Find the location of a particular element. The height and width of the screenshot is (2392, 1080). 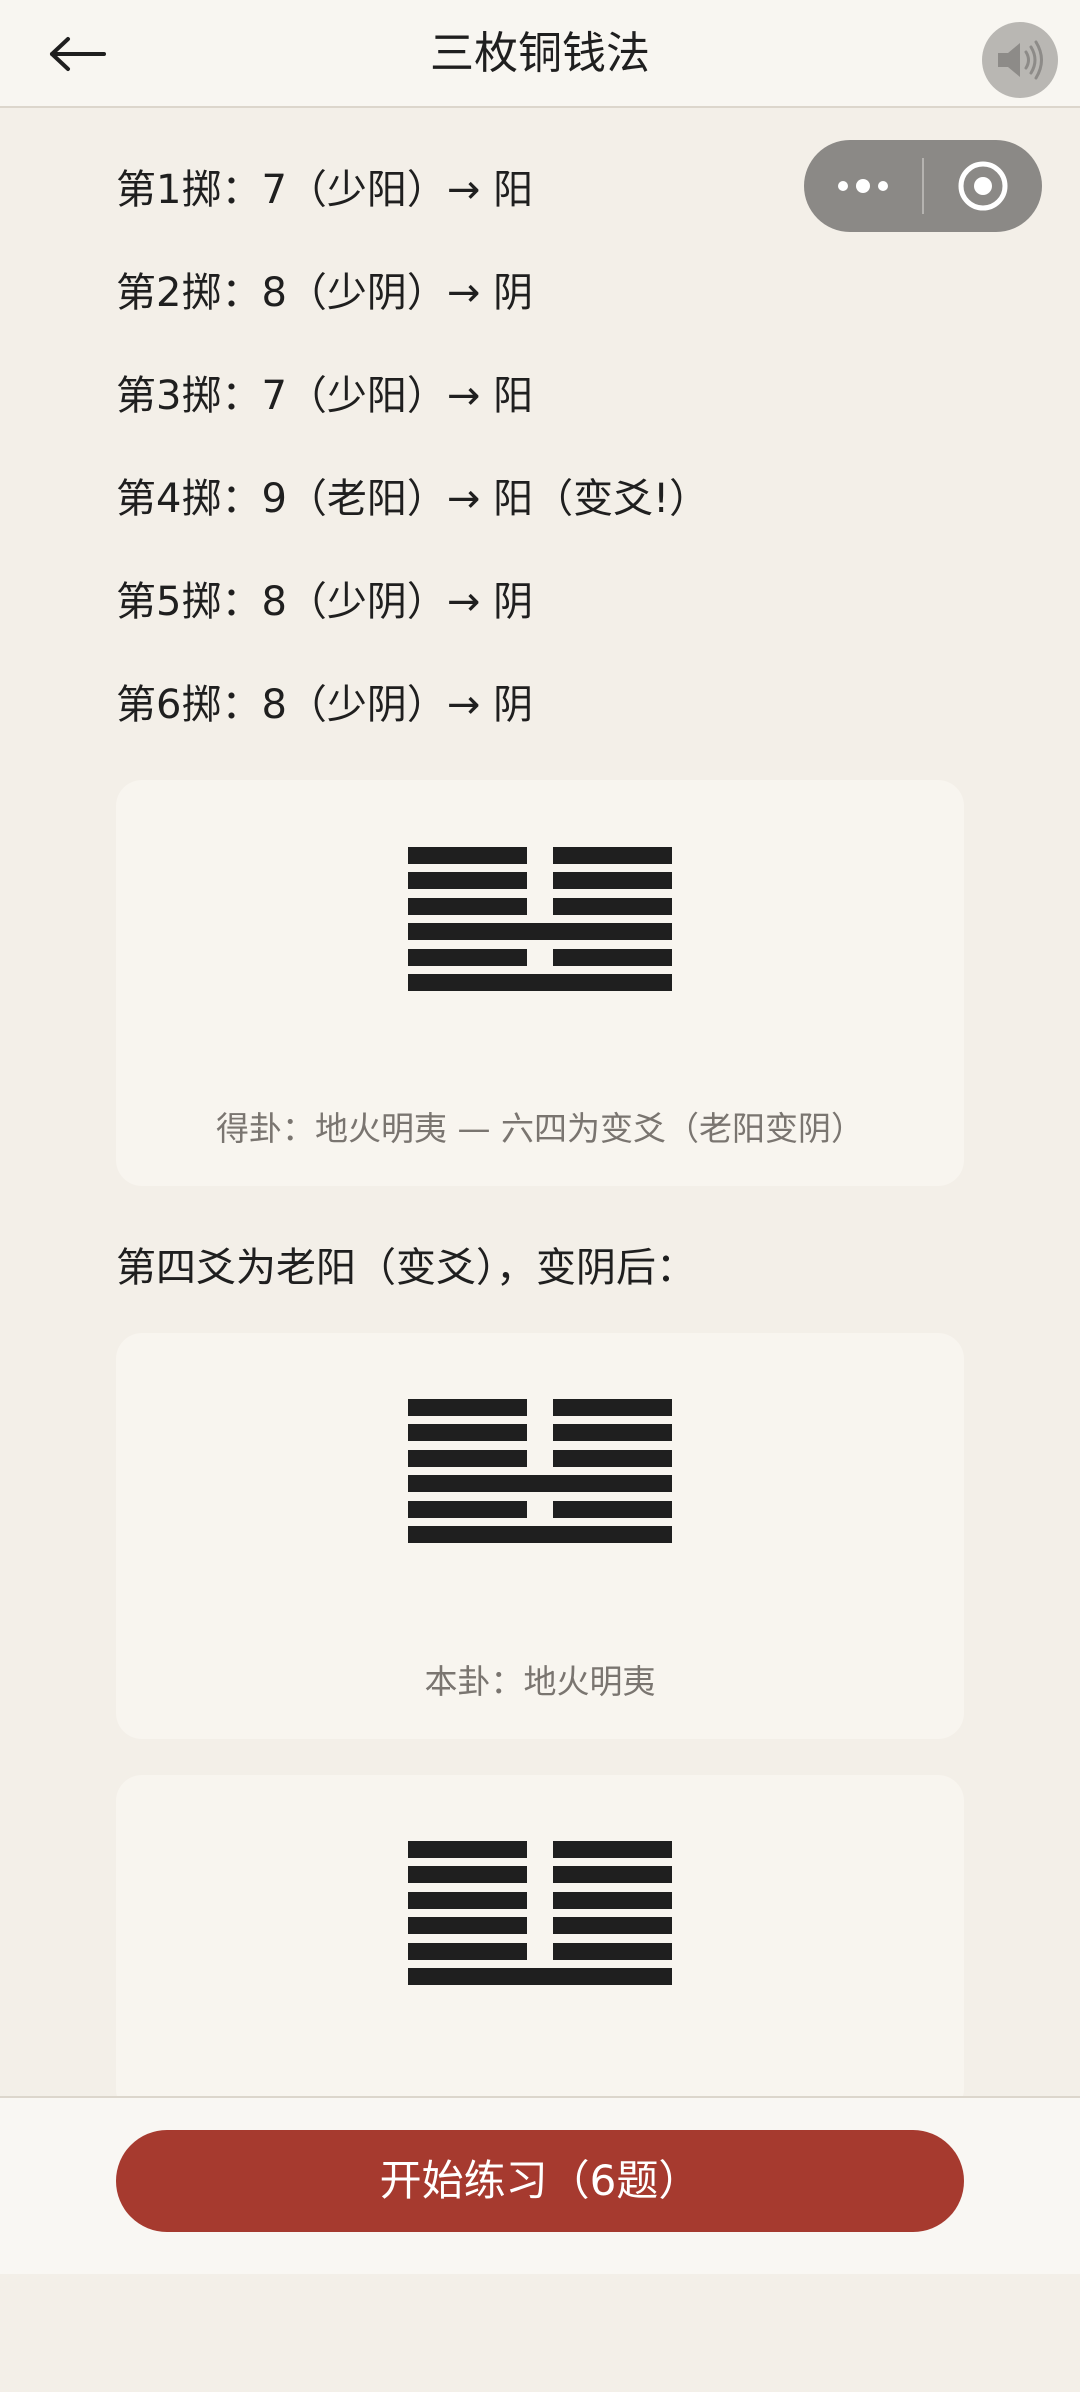

start-practice-button: 开始练习（6题） is located at coordinates (540, 2181).